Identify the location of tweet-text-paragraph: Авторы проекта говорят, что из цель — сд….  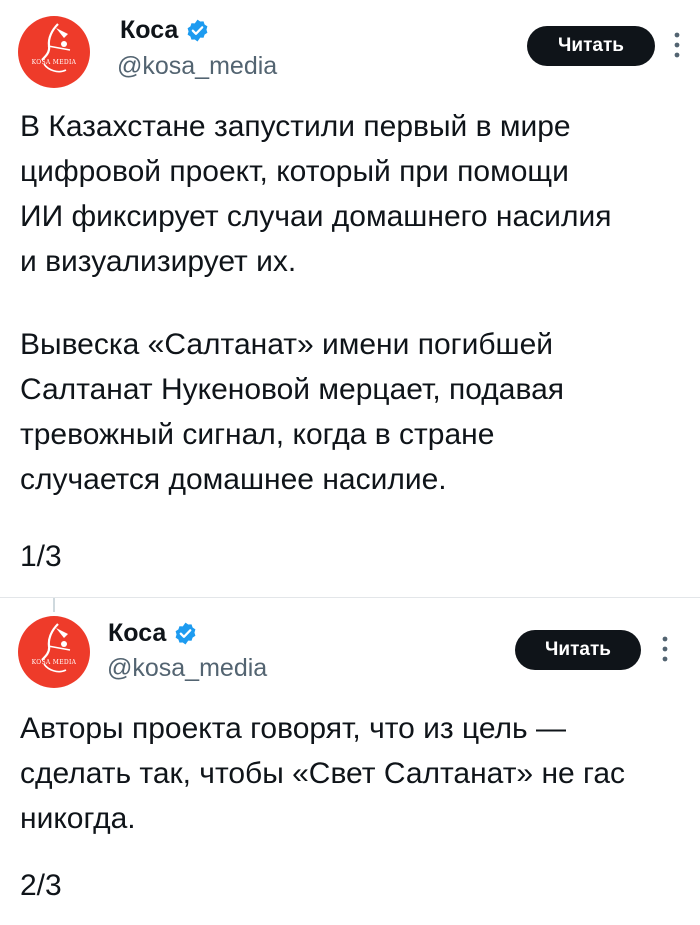
(355, 773).